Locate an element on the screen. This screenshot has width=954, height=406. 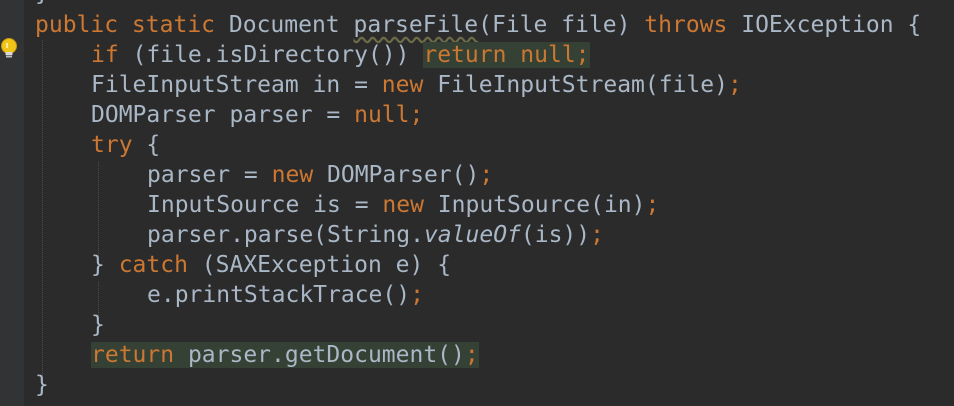
code-line-10: e.printStackTrace(); is located at coordinates (285, 295).